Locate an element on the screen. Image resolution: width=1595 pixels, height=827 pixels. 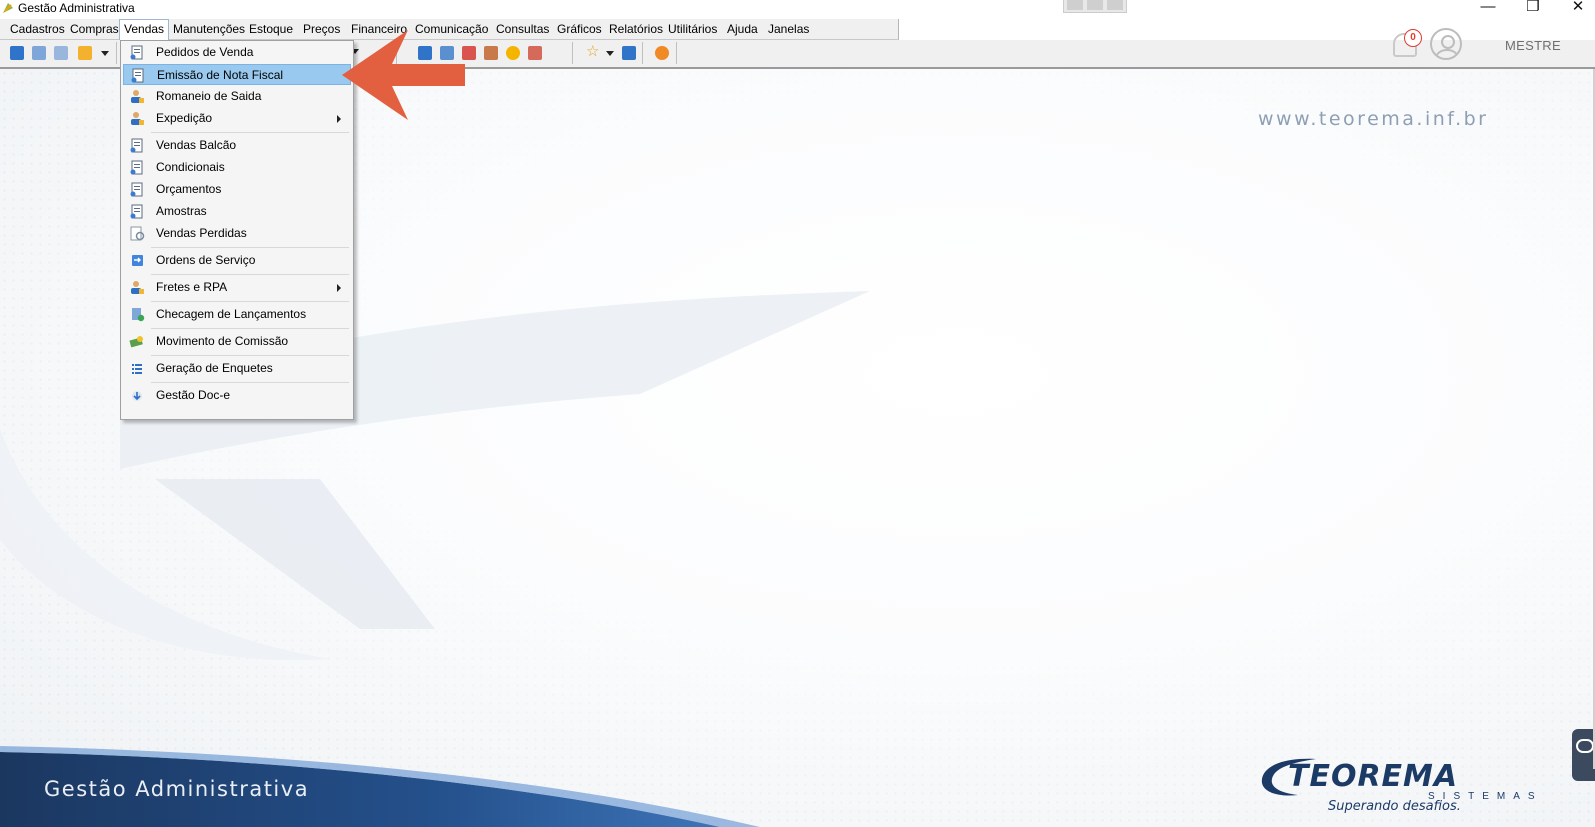
card-icon is located at coordinates (61, 53).